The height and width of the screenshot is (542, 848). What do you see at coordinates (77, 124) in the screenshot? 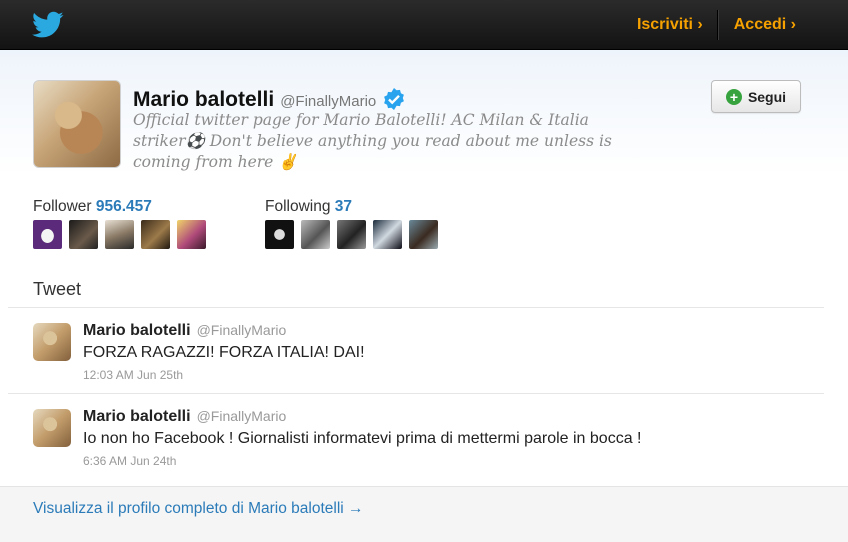
I see `profile-avatar` at bounding box center [77, 124].